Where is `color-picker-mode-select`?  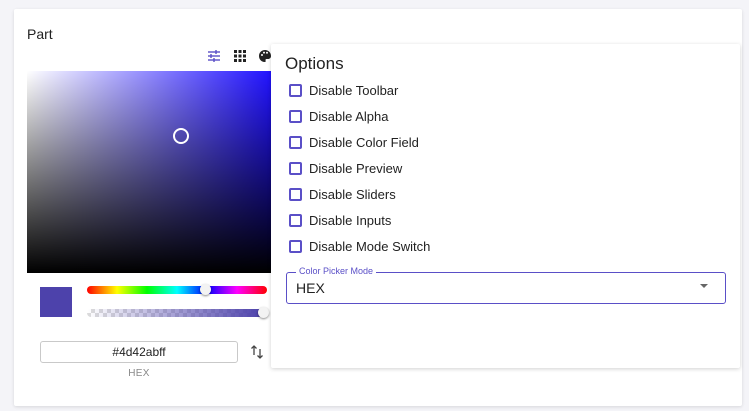
color-picker-mode-select is located at coordinates (506, 288).